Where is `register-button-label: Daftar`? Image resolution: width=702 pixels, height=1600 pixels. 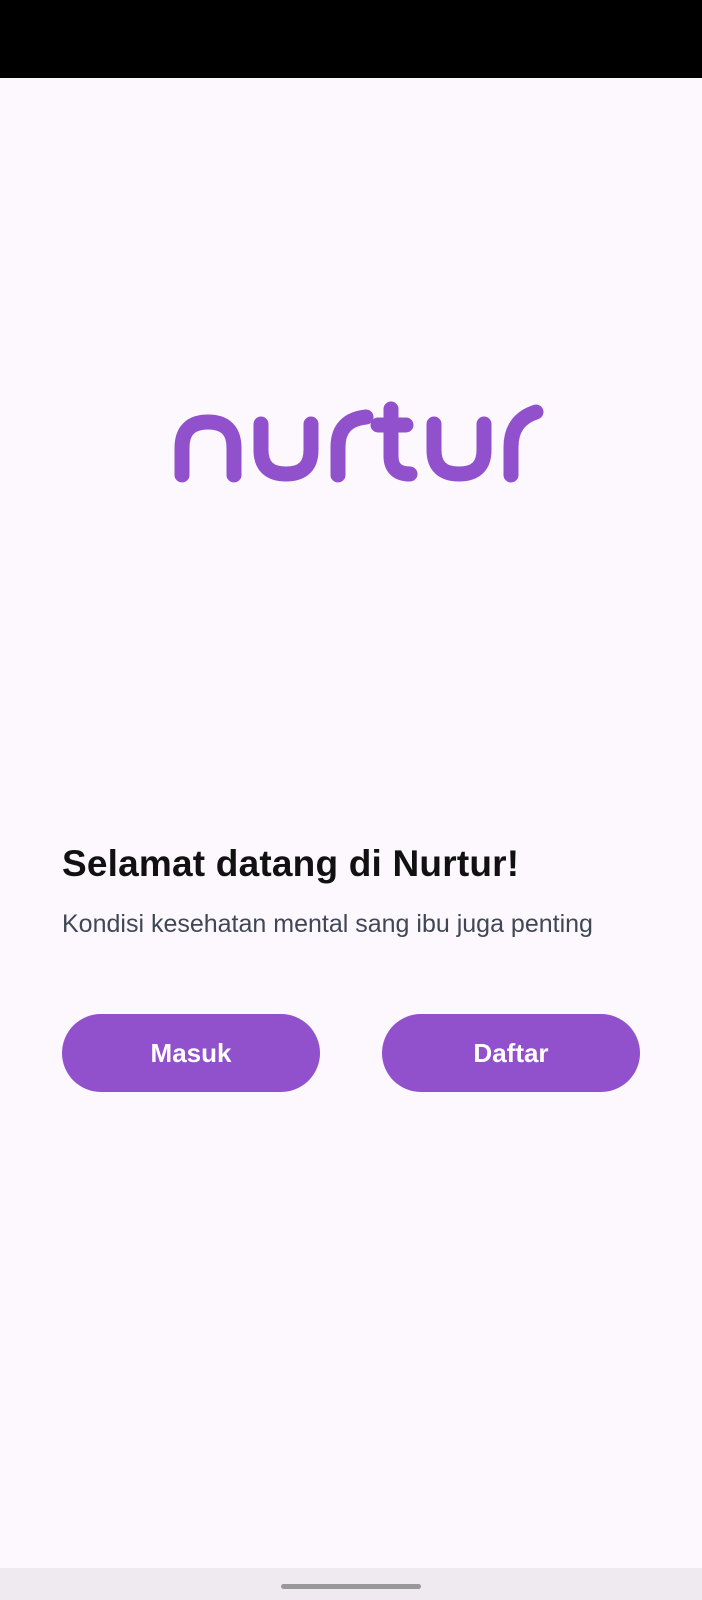
register-button-label: Daftar is located at coordinates (511, 1052).